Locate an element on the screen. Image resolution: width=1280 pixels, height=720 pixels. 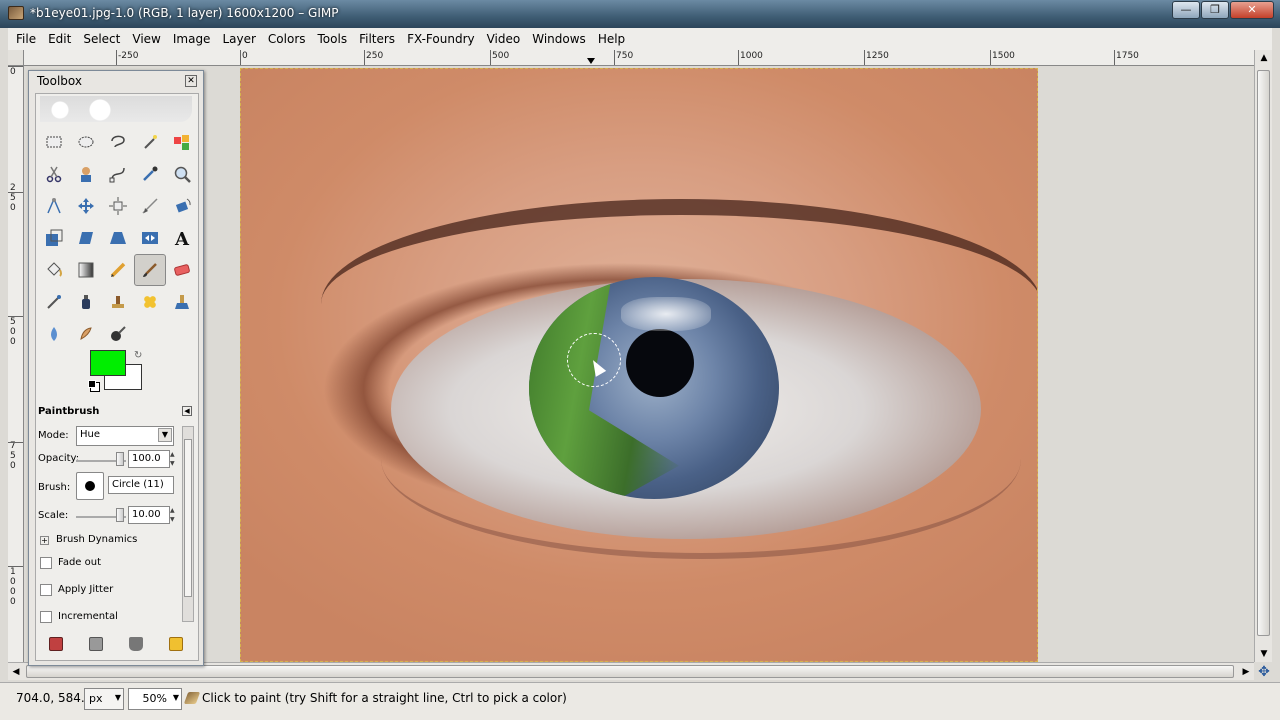
menu-view: View is located at coordinates (148, 39).